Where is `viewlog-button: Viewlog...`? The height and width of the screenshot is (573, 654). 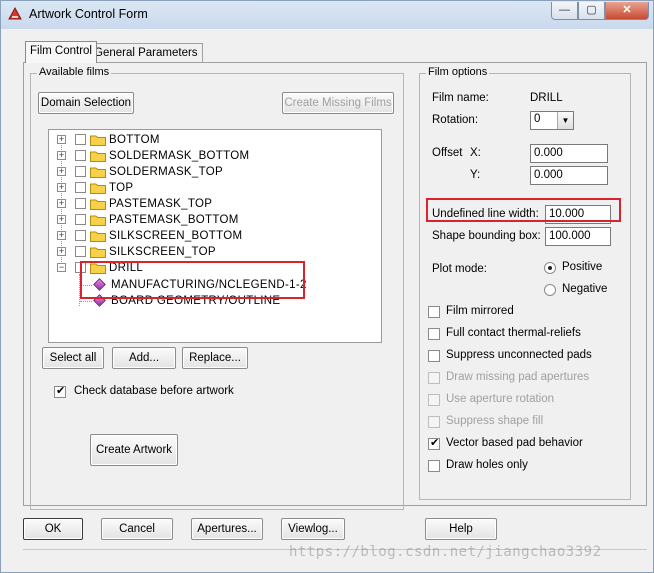
viewlog-button: Viewlog... is located at coordinates (313, 529).